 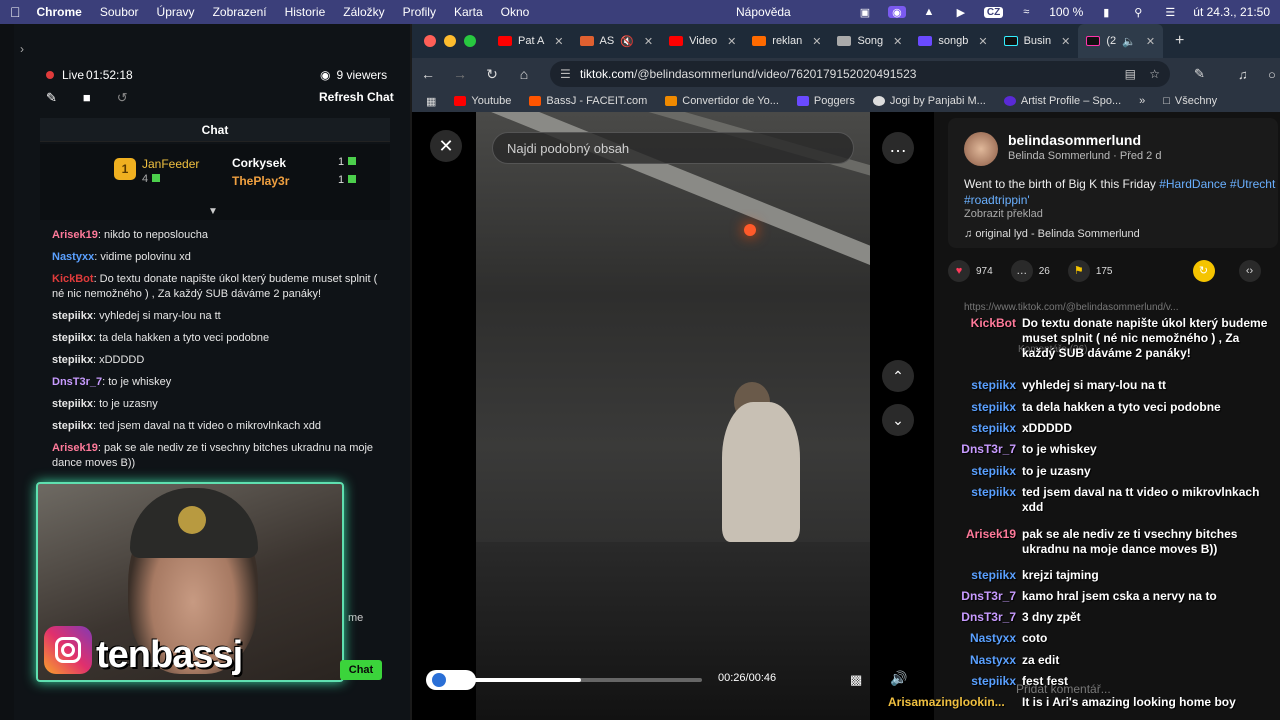 I want to click on menu-profily: Profily, so click(x=419, y=12).